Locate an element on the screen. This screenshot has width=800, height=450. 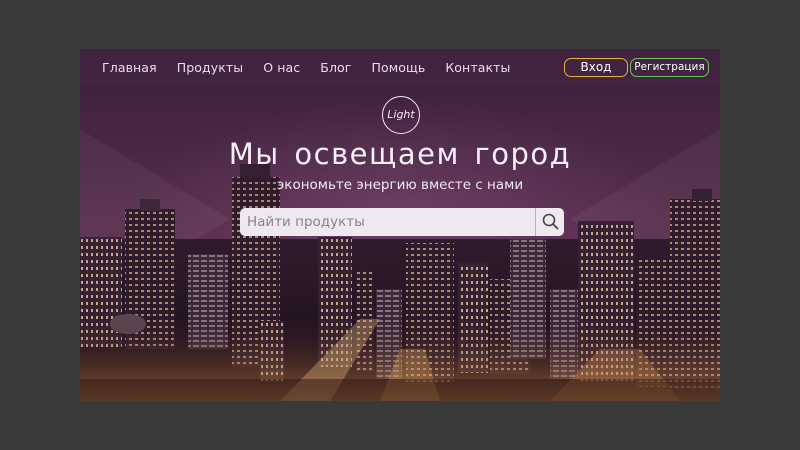
light-logo: Light is located at coordinates (401, 115).